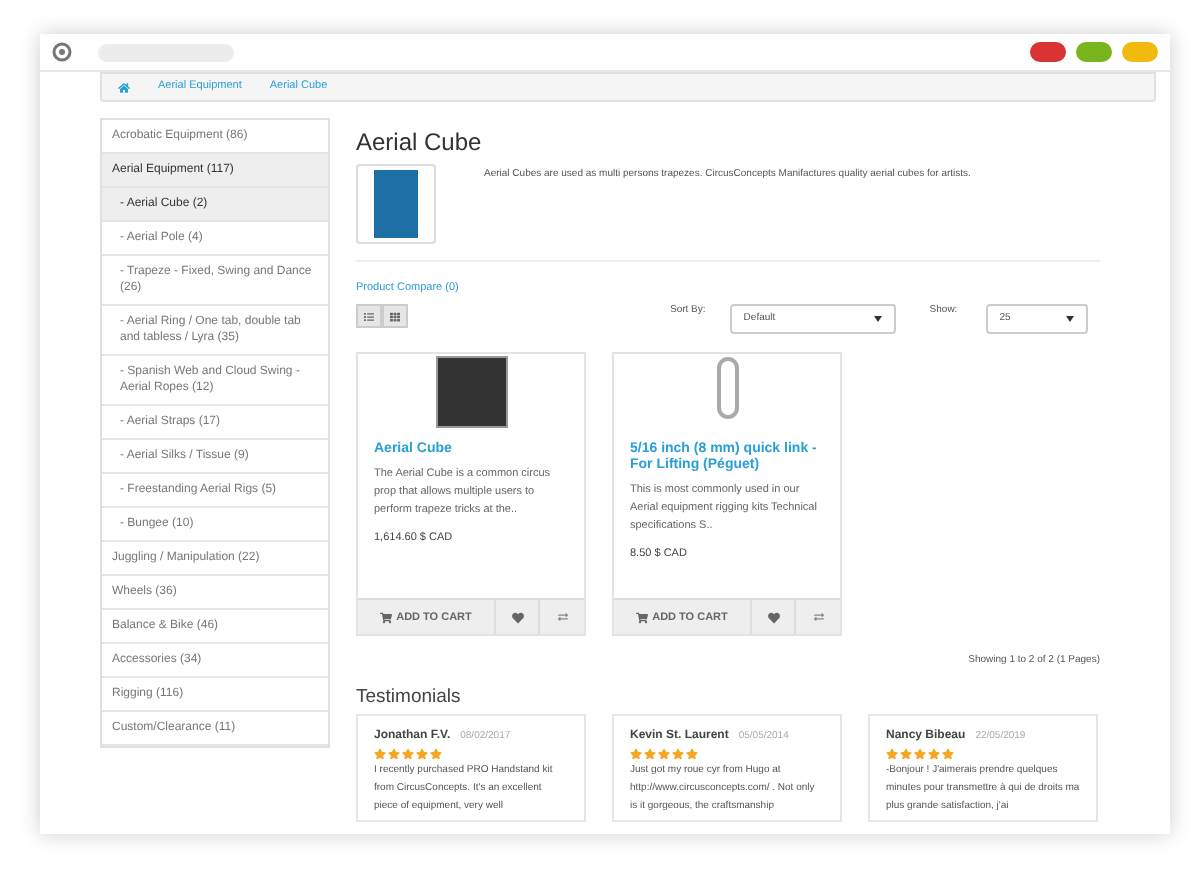 The width and height of the screenshot is (1200, 874). I want to click on testimonials-heading: Testimonials, so click(409, 696).